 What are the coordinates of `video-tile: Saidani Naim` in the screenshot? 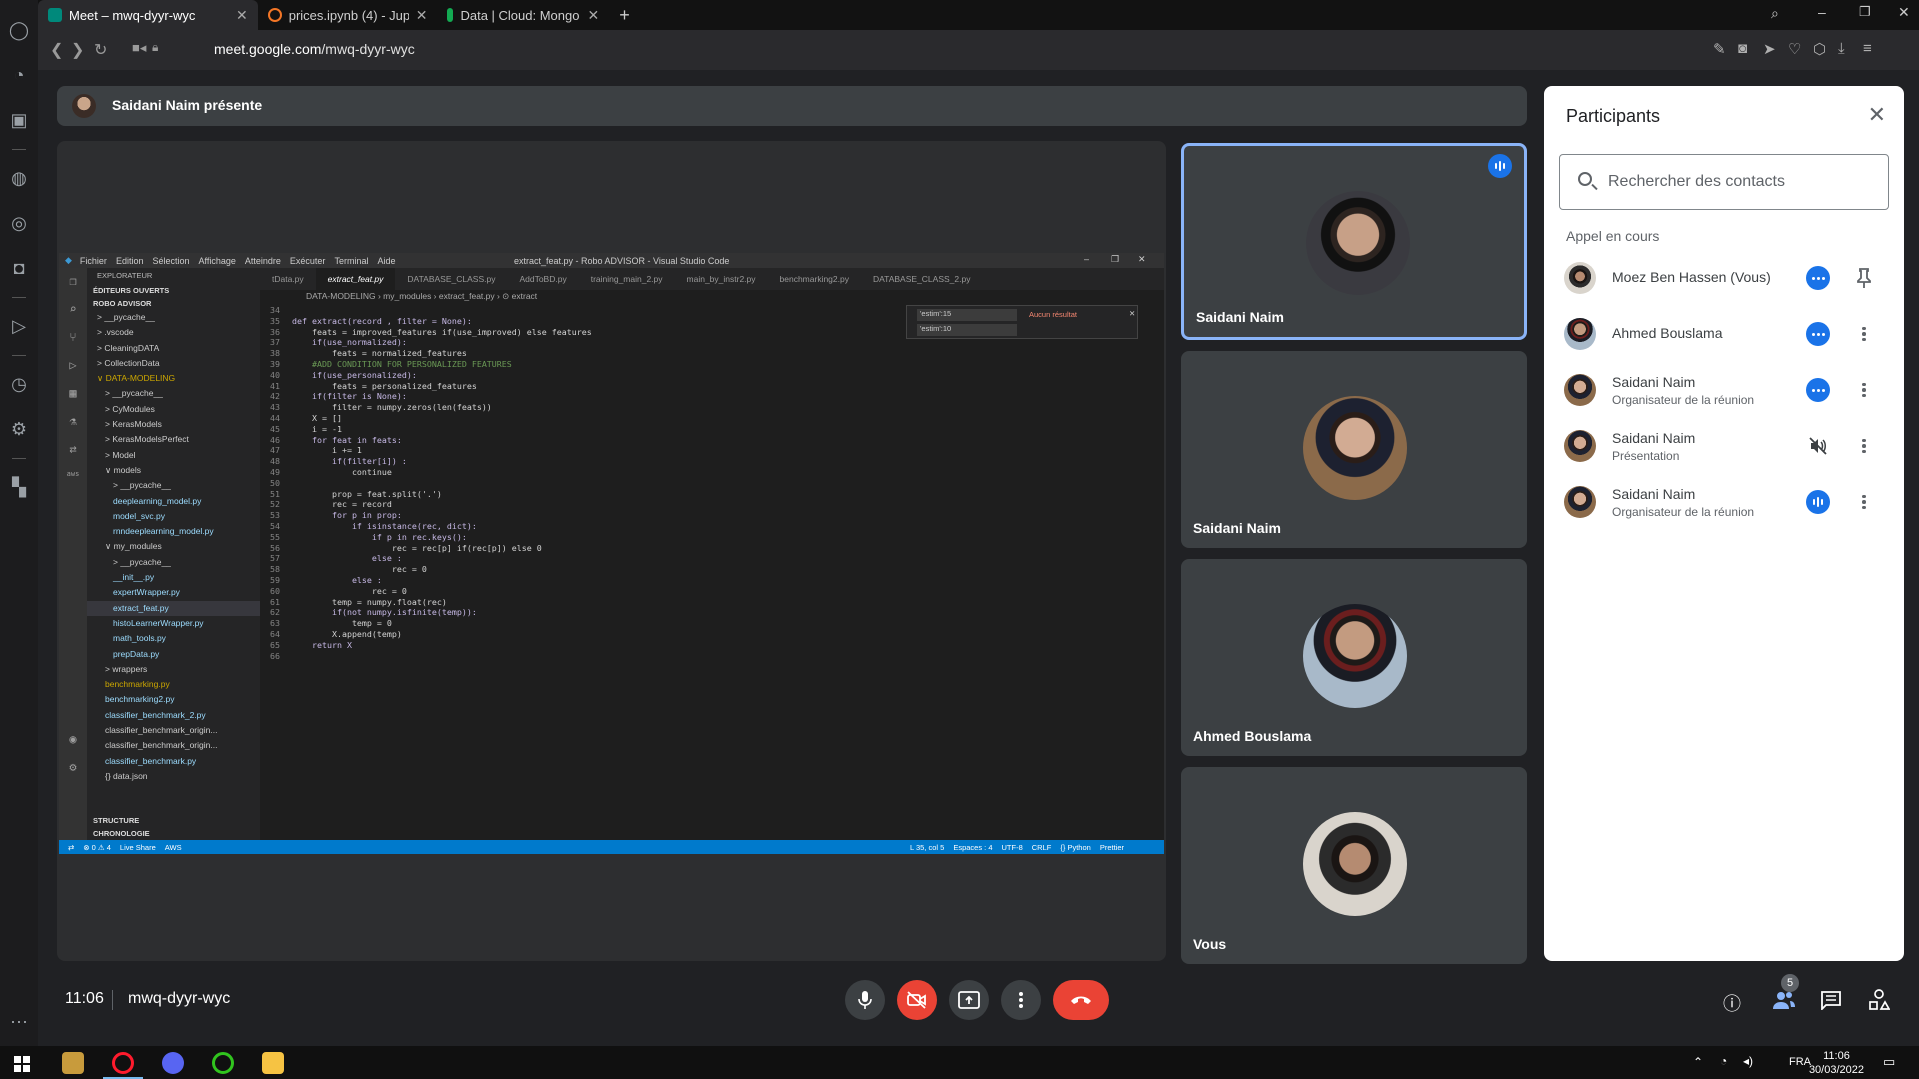 It's located at (1354, 241).